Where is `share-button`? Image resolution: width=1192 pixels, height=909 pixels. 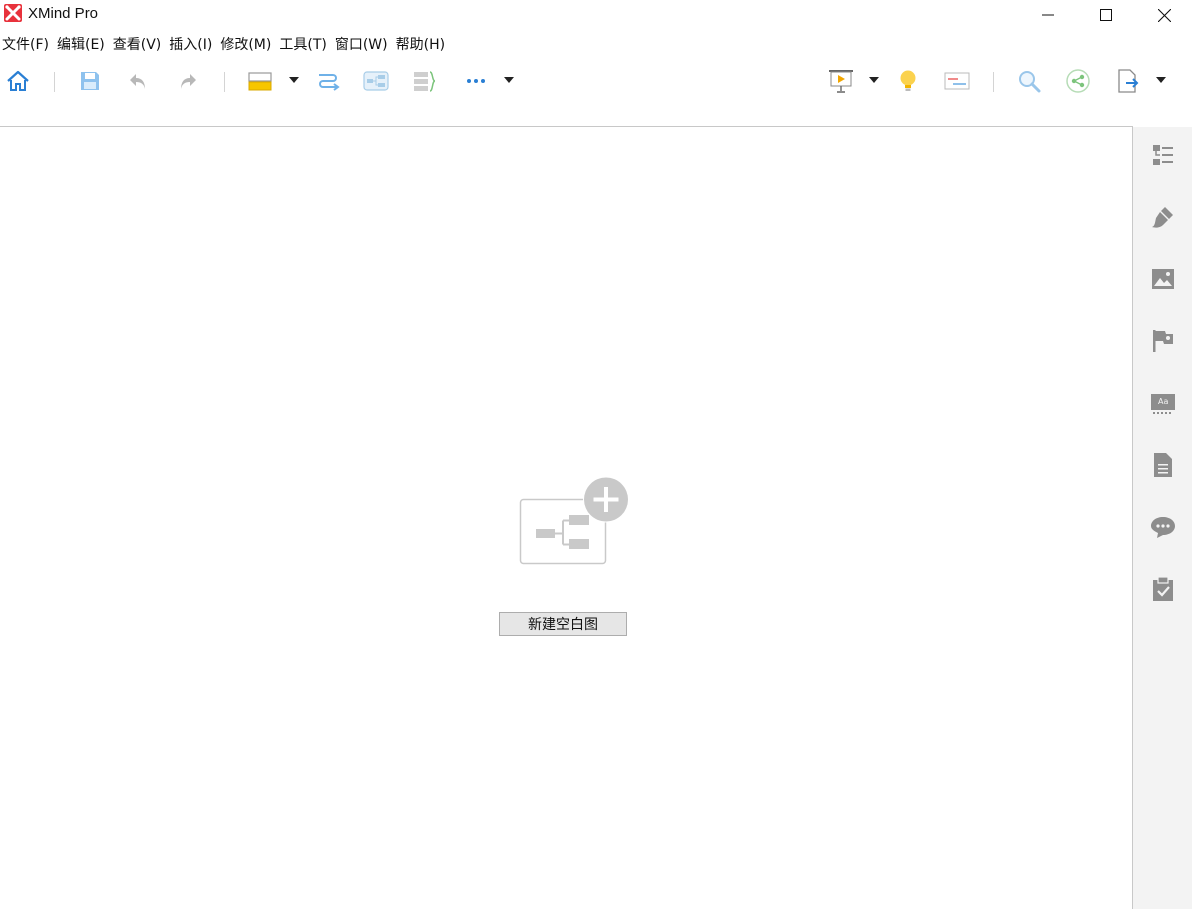 share-button is located at coordinates (1078, 81).